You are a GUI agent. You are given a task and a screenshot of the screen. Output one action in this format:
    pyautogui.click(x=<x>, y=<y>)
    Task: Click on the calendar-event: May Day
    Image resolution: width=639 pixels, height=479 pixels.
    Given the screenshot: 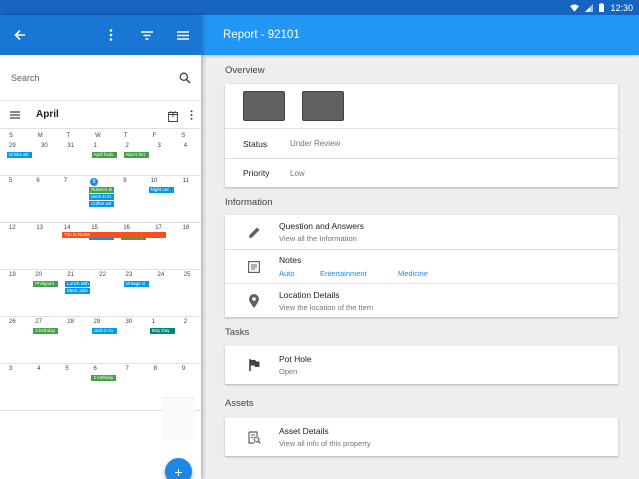 What is the action you would take?
    pyautogui.click(x=162, y=331)
    